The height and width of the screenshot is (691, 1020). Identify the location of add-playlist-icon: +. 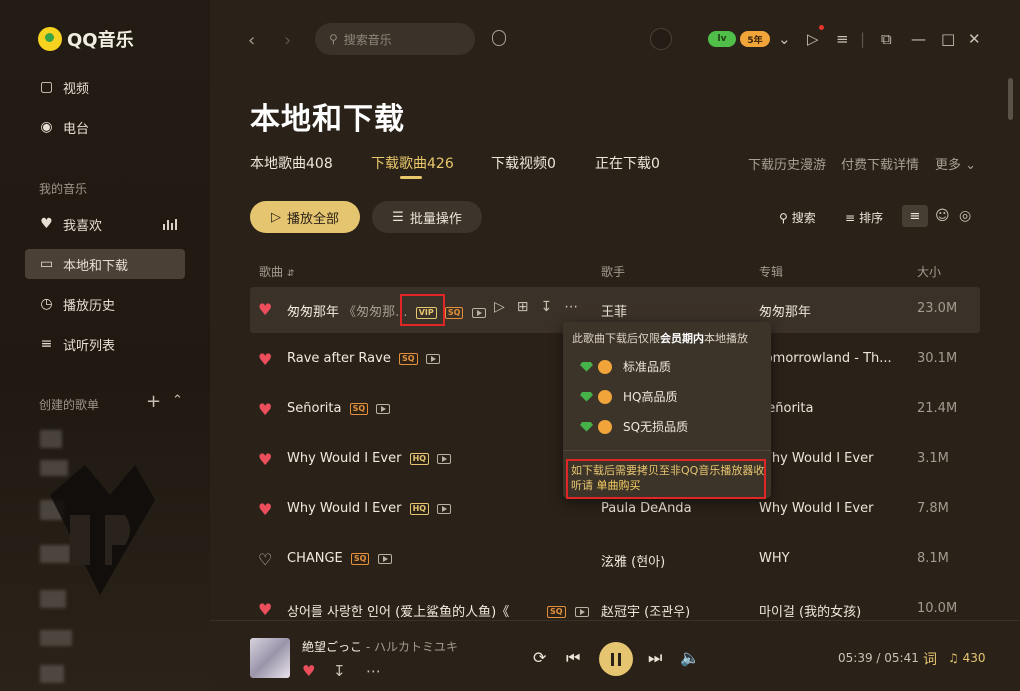
(153, 401).